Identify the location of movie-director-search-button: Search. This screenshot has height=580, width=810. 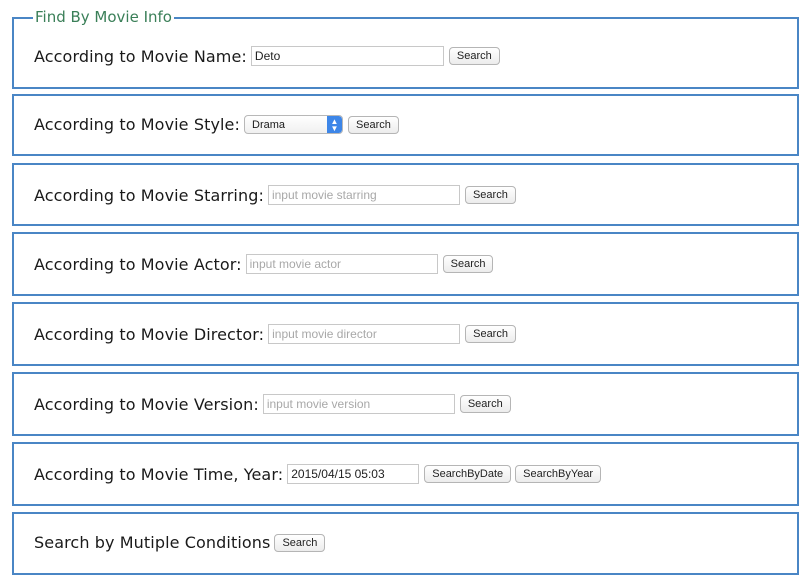
(490, 334).